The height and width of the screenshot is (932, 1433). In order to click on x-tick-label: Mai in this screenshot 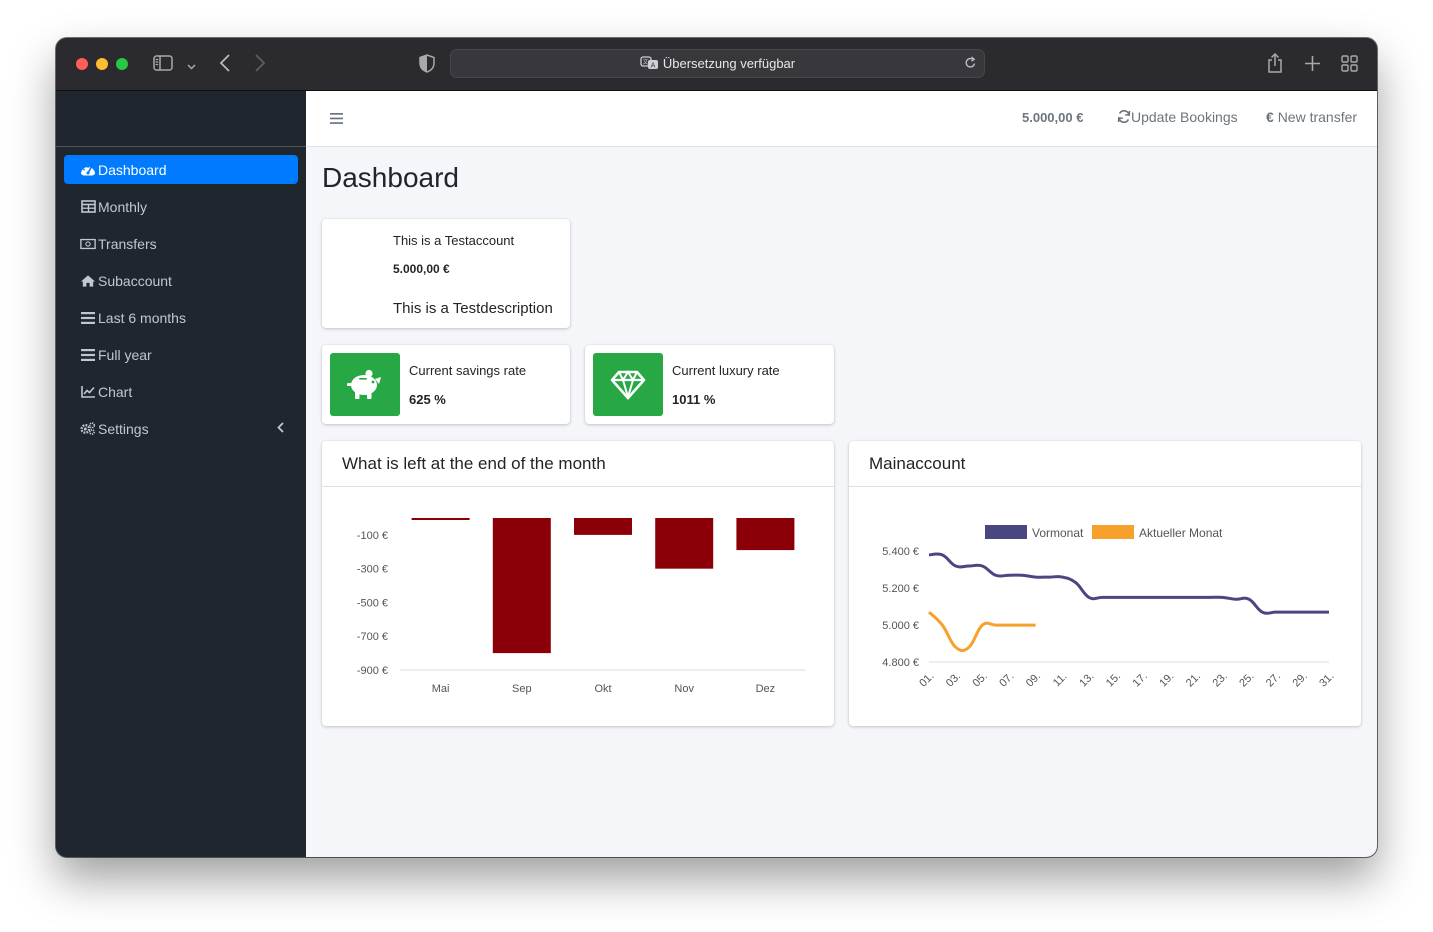, I will do `click(441, 689)`.